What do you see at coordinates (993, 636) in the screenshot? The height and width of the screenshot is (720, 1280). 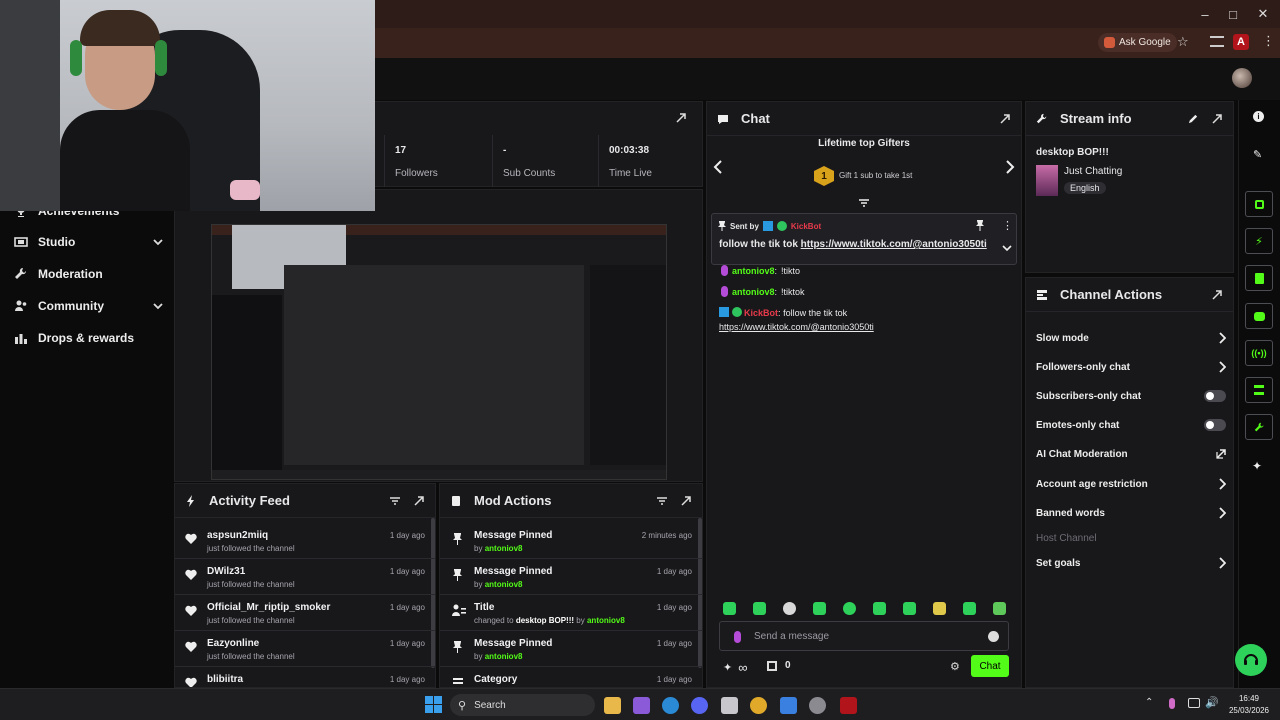 I see `emoji-picker-icon` at bounding box center [993, 636].